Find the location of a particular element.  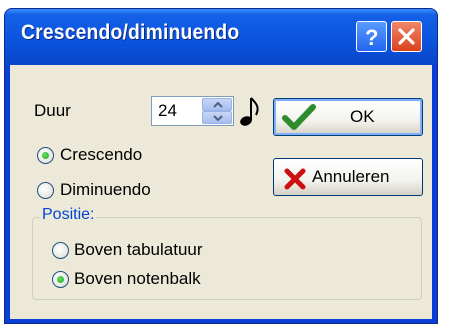

close-x-icon is located at coordinates (406, 36).